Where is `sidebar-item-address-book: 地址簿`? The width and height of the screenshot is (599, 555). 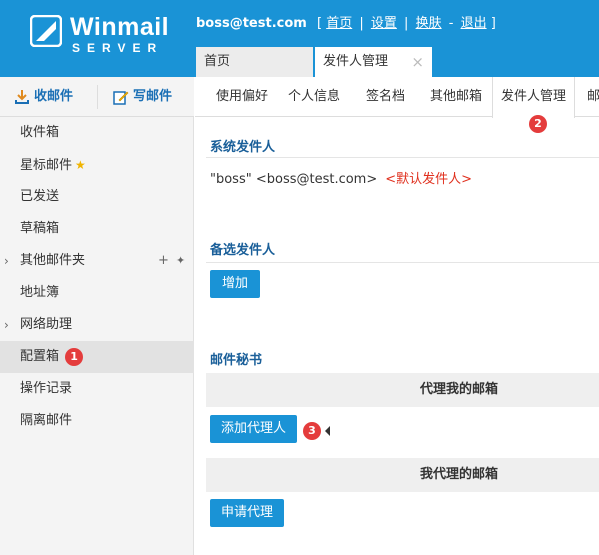
sidebar-item-address-book: 地址簿 is located at coordinates (97, 293).